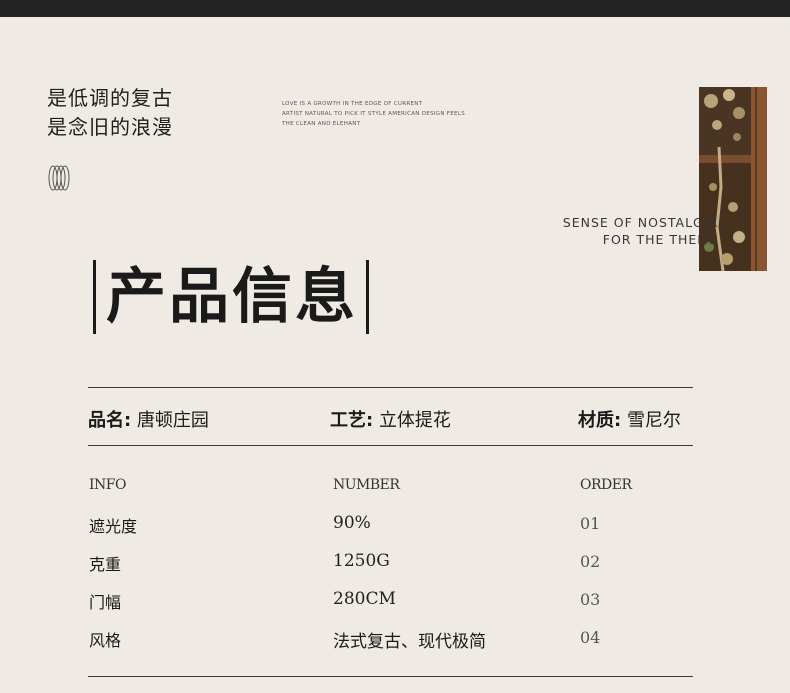 The image size is (790, 693). Describe the element at coordinates (390, 387) in the screenshot. I see `divider-top` at that location.